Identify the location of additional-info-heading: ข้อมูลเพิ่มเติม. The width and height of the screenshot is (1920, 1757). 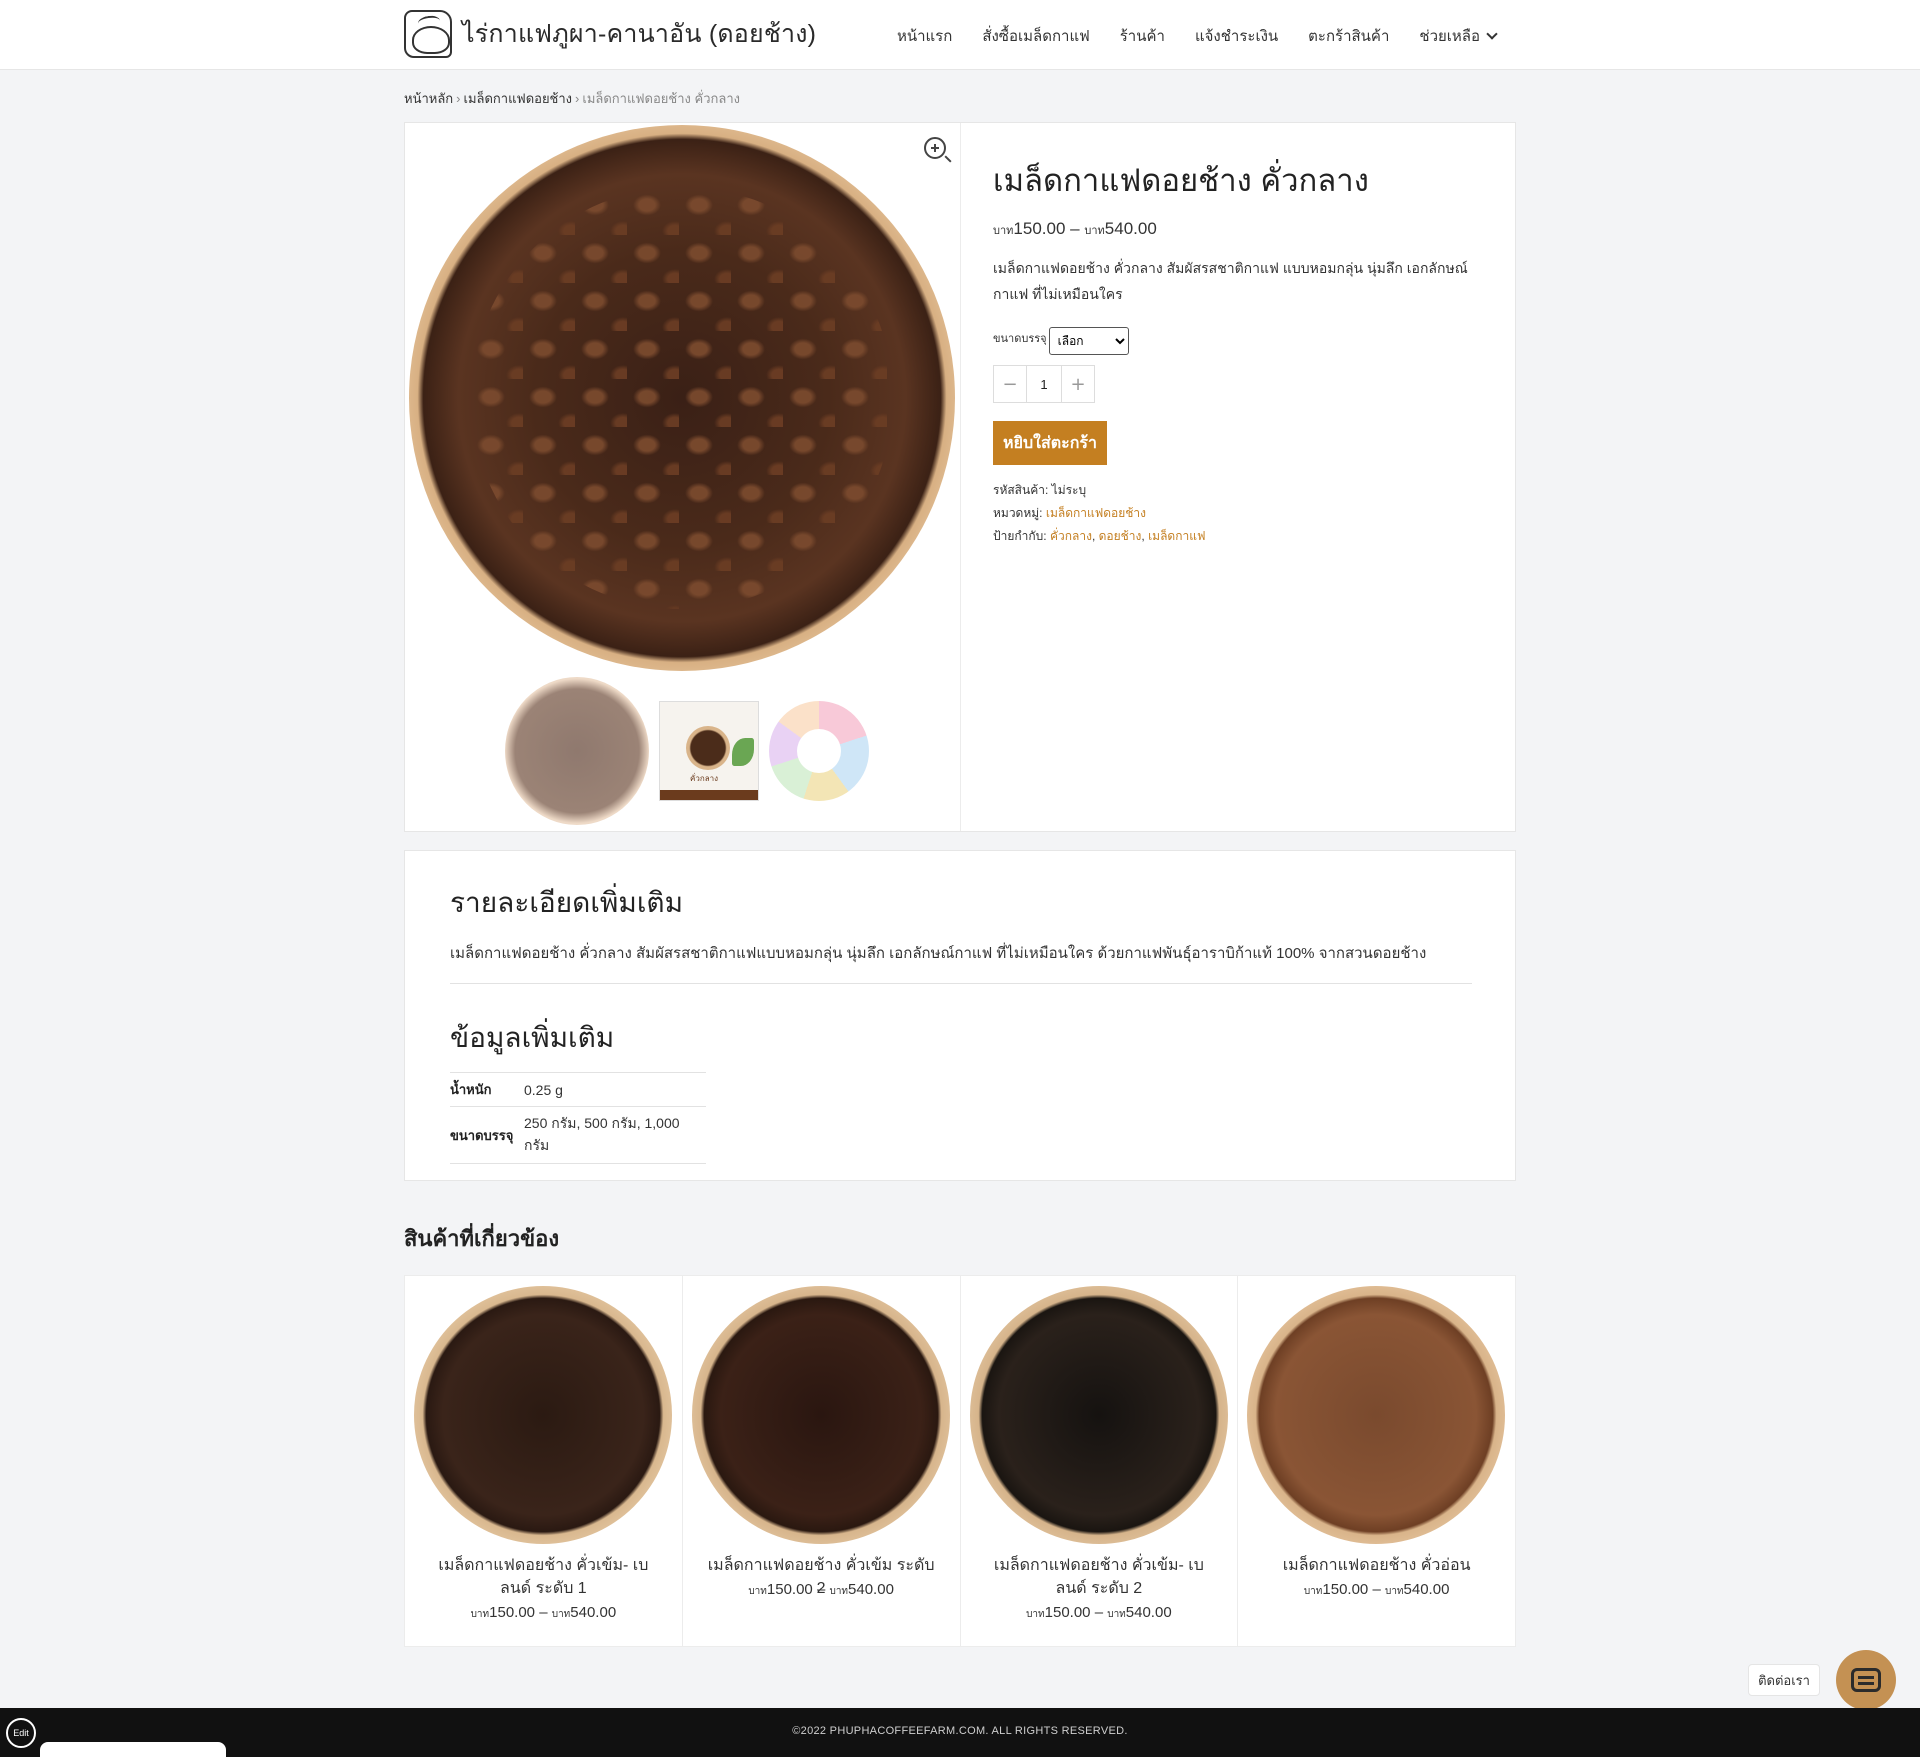
(532, 1037).